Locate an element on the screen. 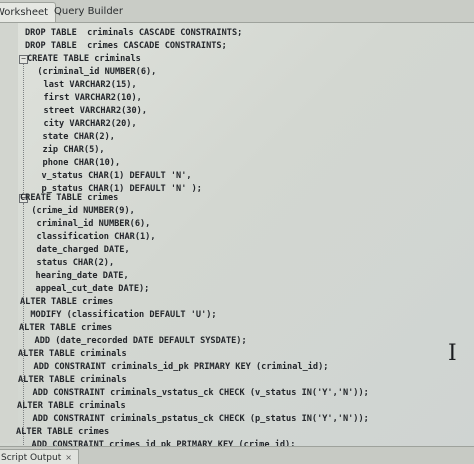 The image size is (474, 464). code-line: street VARCHAR2(30), is located at coordinates (87, 111).